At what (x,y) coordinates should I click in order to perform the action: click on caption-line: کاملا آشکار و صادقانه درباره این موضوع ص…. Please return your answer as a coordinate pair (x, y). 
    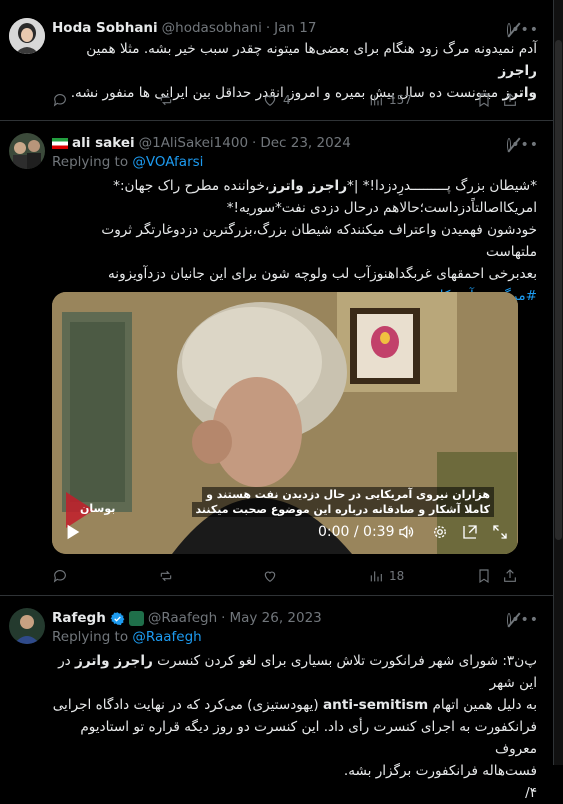
    Looking at the image, I should click on (342, 509).